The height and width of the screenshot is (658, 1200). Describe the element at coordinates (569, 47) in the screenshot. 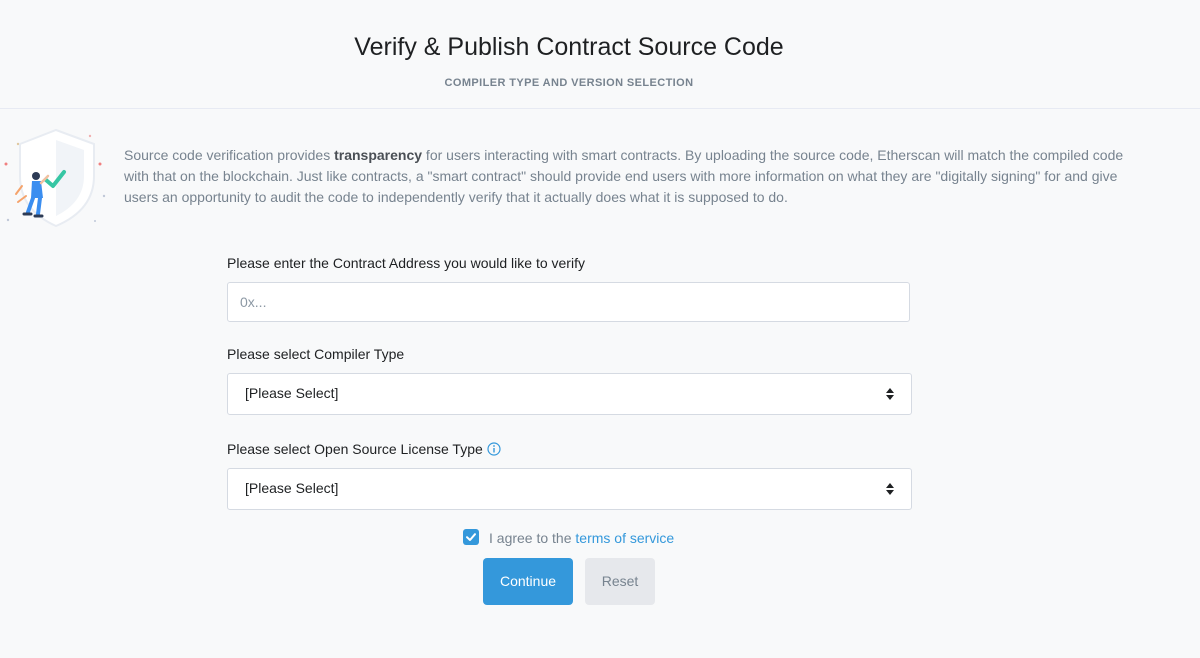

I see `page-title: Verify & Publish Contract Source Code` at that location.